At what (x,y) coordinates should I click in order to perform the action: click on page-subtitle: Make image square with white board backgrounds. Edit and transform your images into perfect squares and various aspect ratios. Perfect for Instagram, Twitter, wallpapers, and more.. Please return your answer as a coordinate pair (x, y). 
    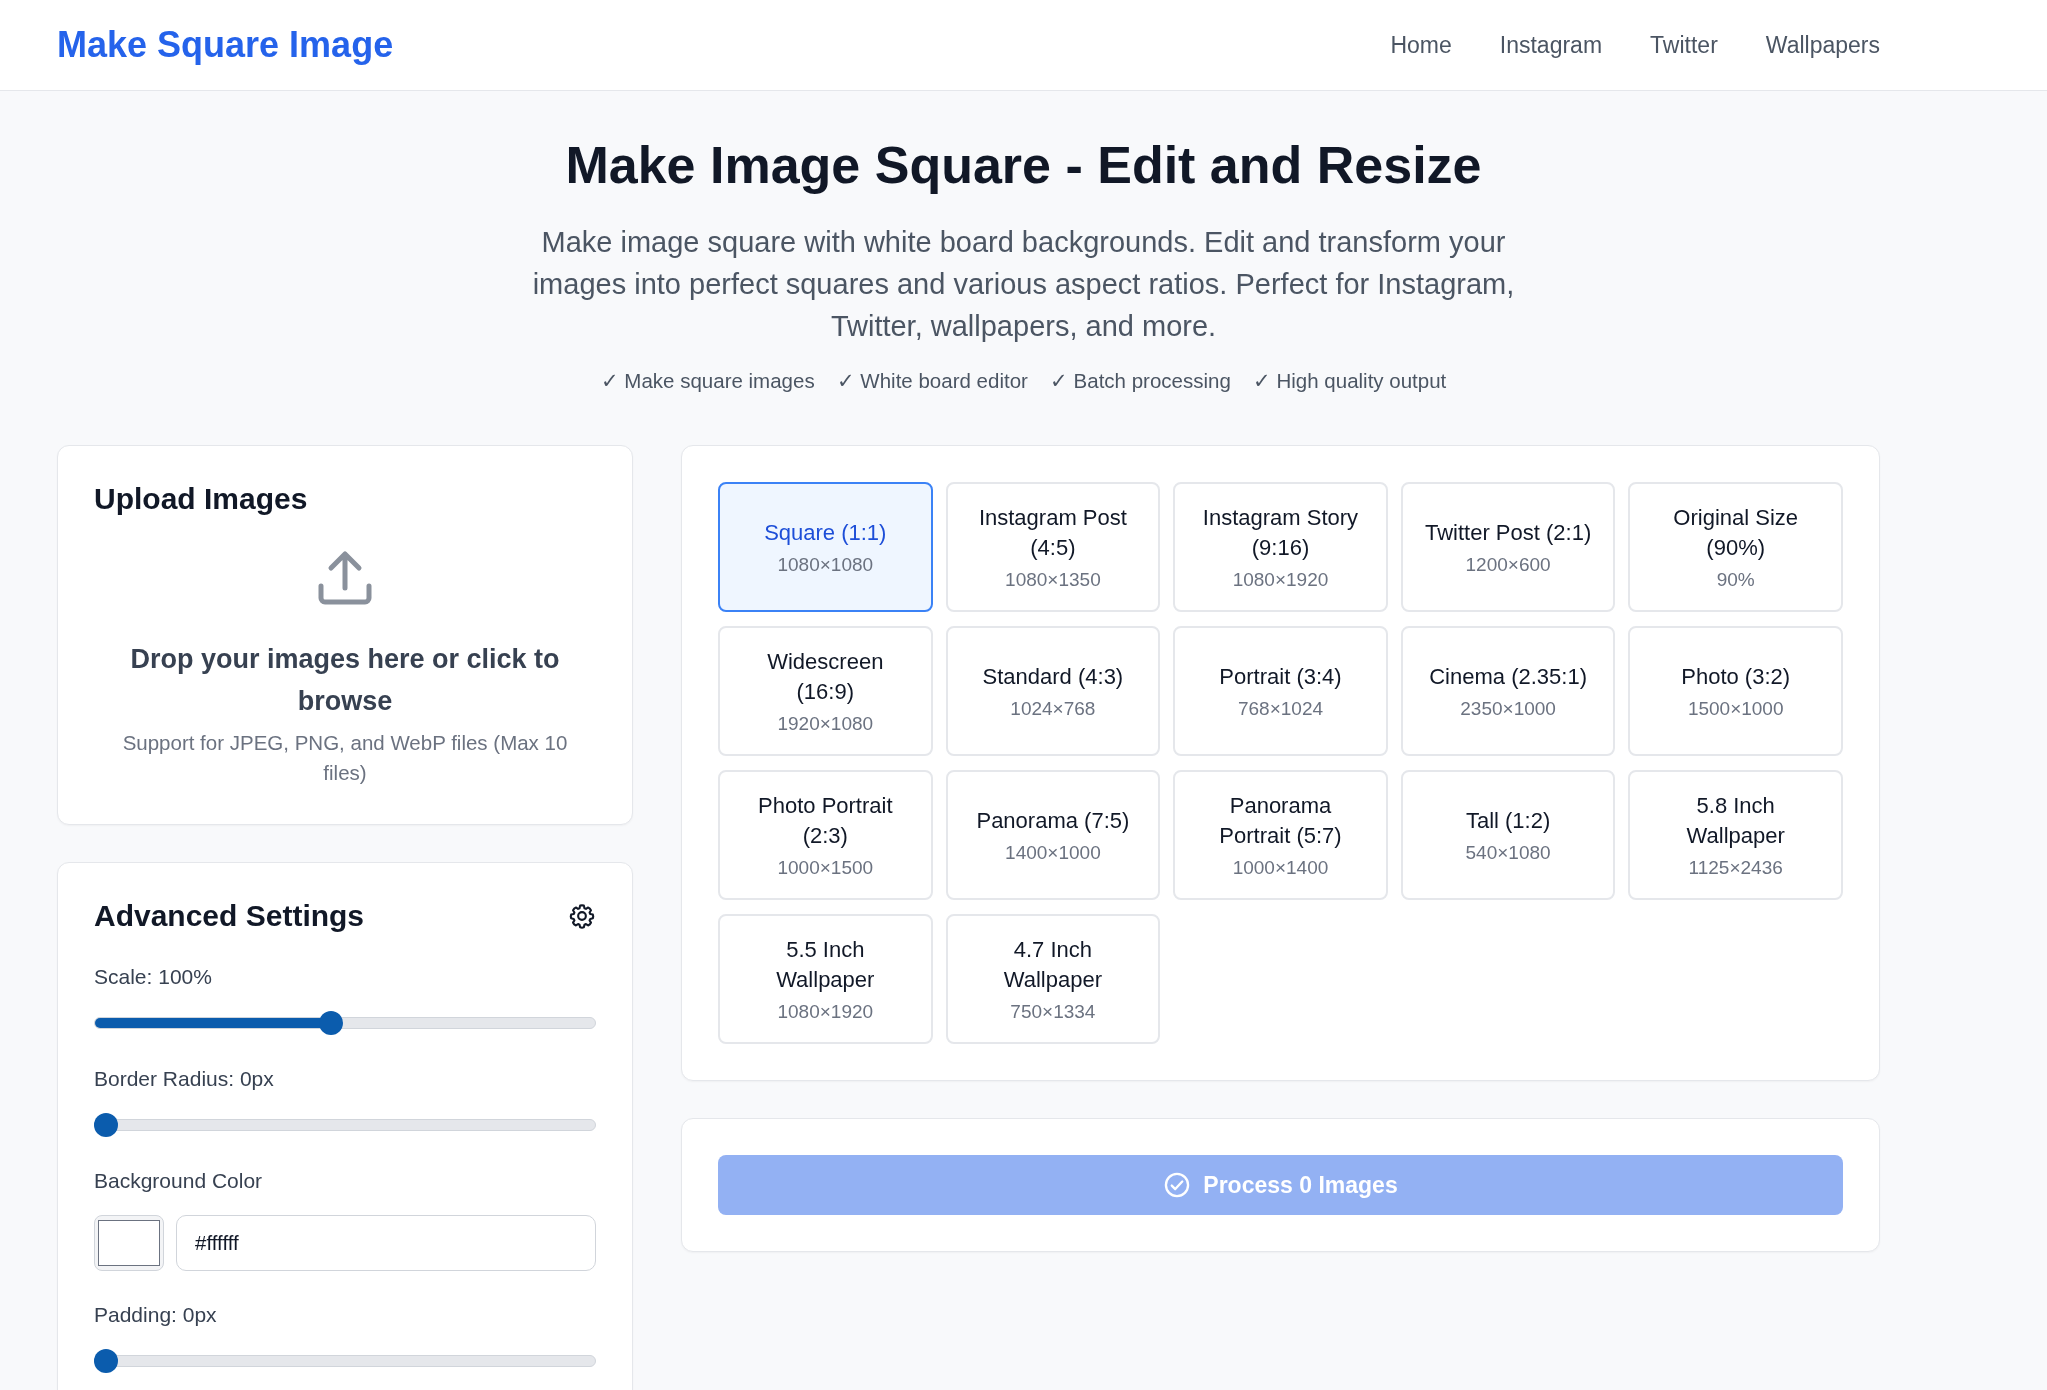
    Looking at the image, I should click on (1023, 284).